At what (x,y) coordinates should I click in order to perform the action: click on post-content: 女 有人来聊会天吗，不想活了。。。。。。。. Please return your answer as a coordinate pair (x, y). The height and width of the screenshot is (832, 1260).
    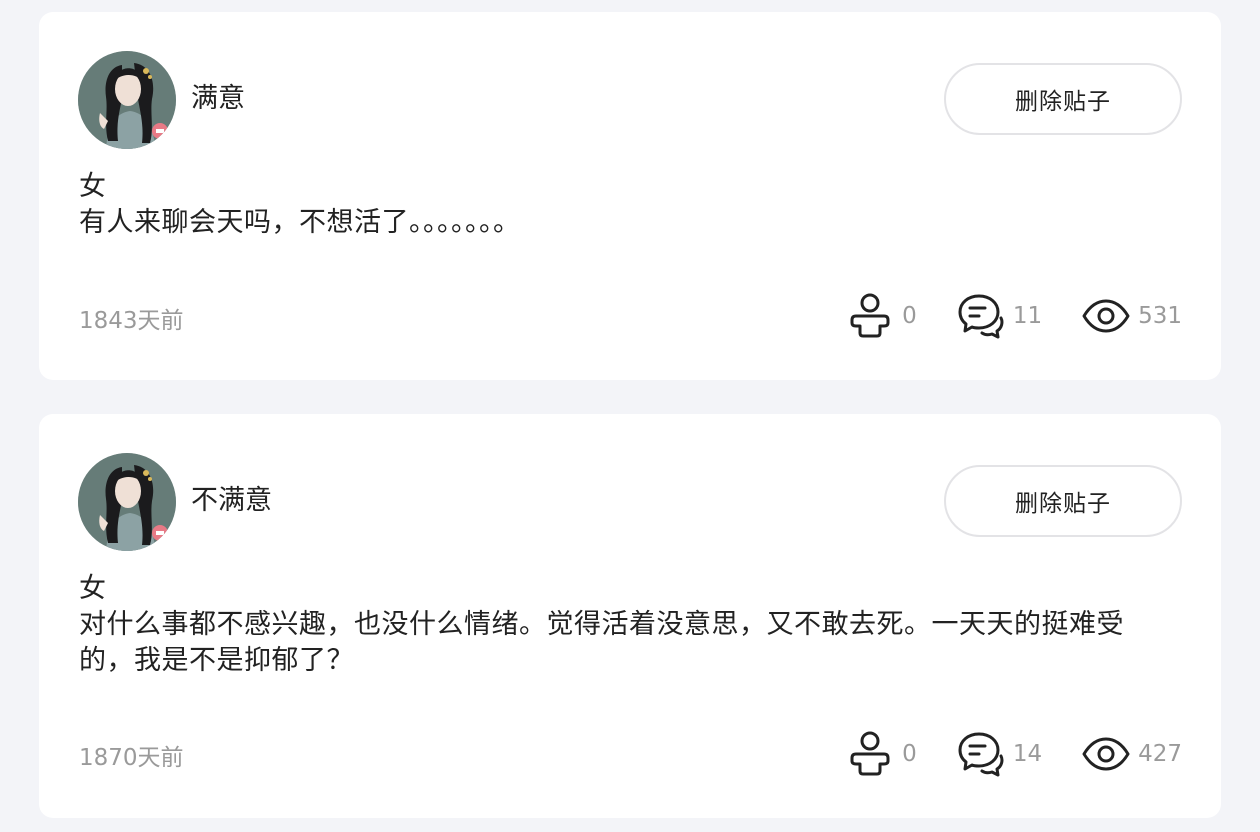
    Looking at the image, I should click on (624, 205).